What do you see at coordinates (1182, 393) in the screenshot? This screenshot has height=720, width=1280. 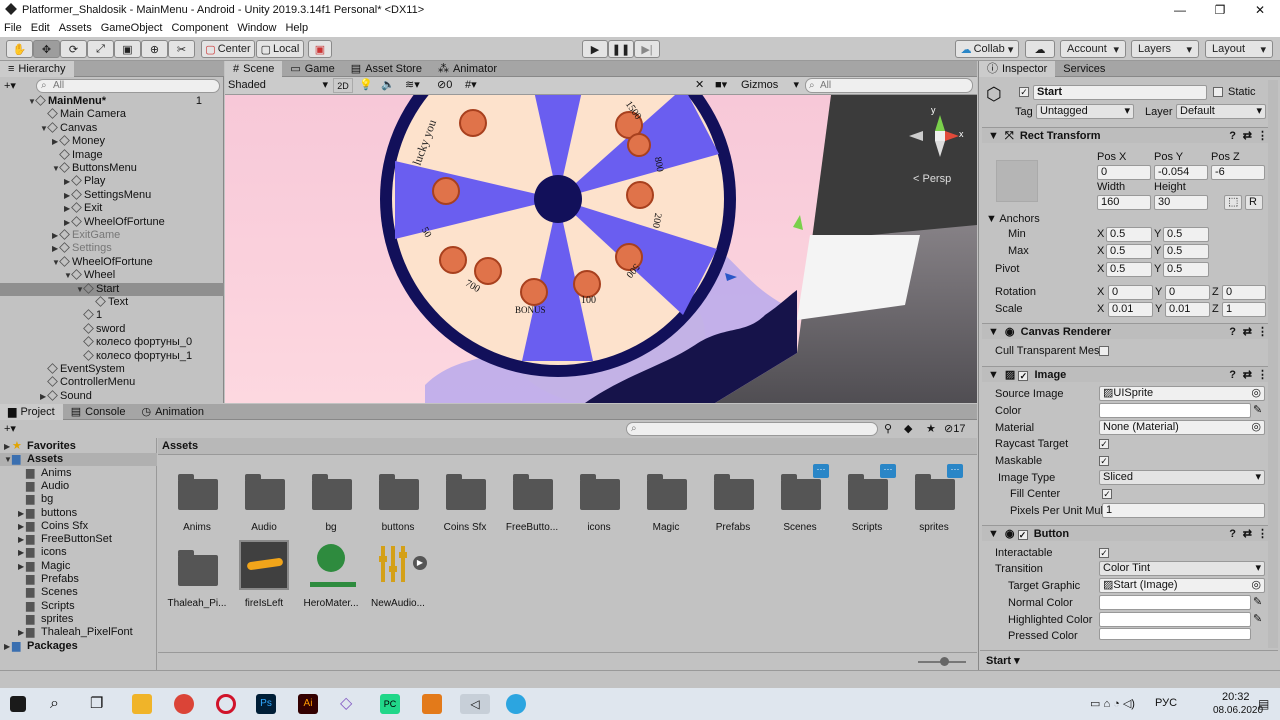 I see `source-image-field: ▨UISprite ◎` at bounding box center [1182, 393].